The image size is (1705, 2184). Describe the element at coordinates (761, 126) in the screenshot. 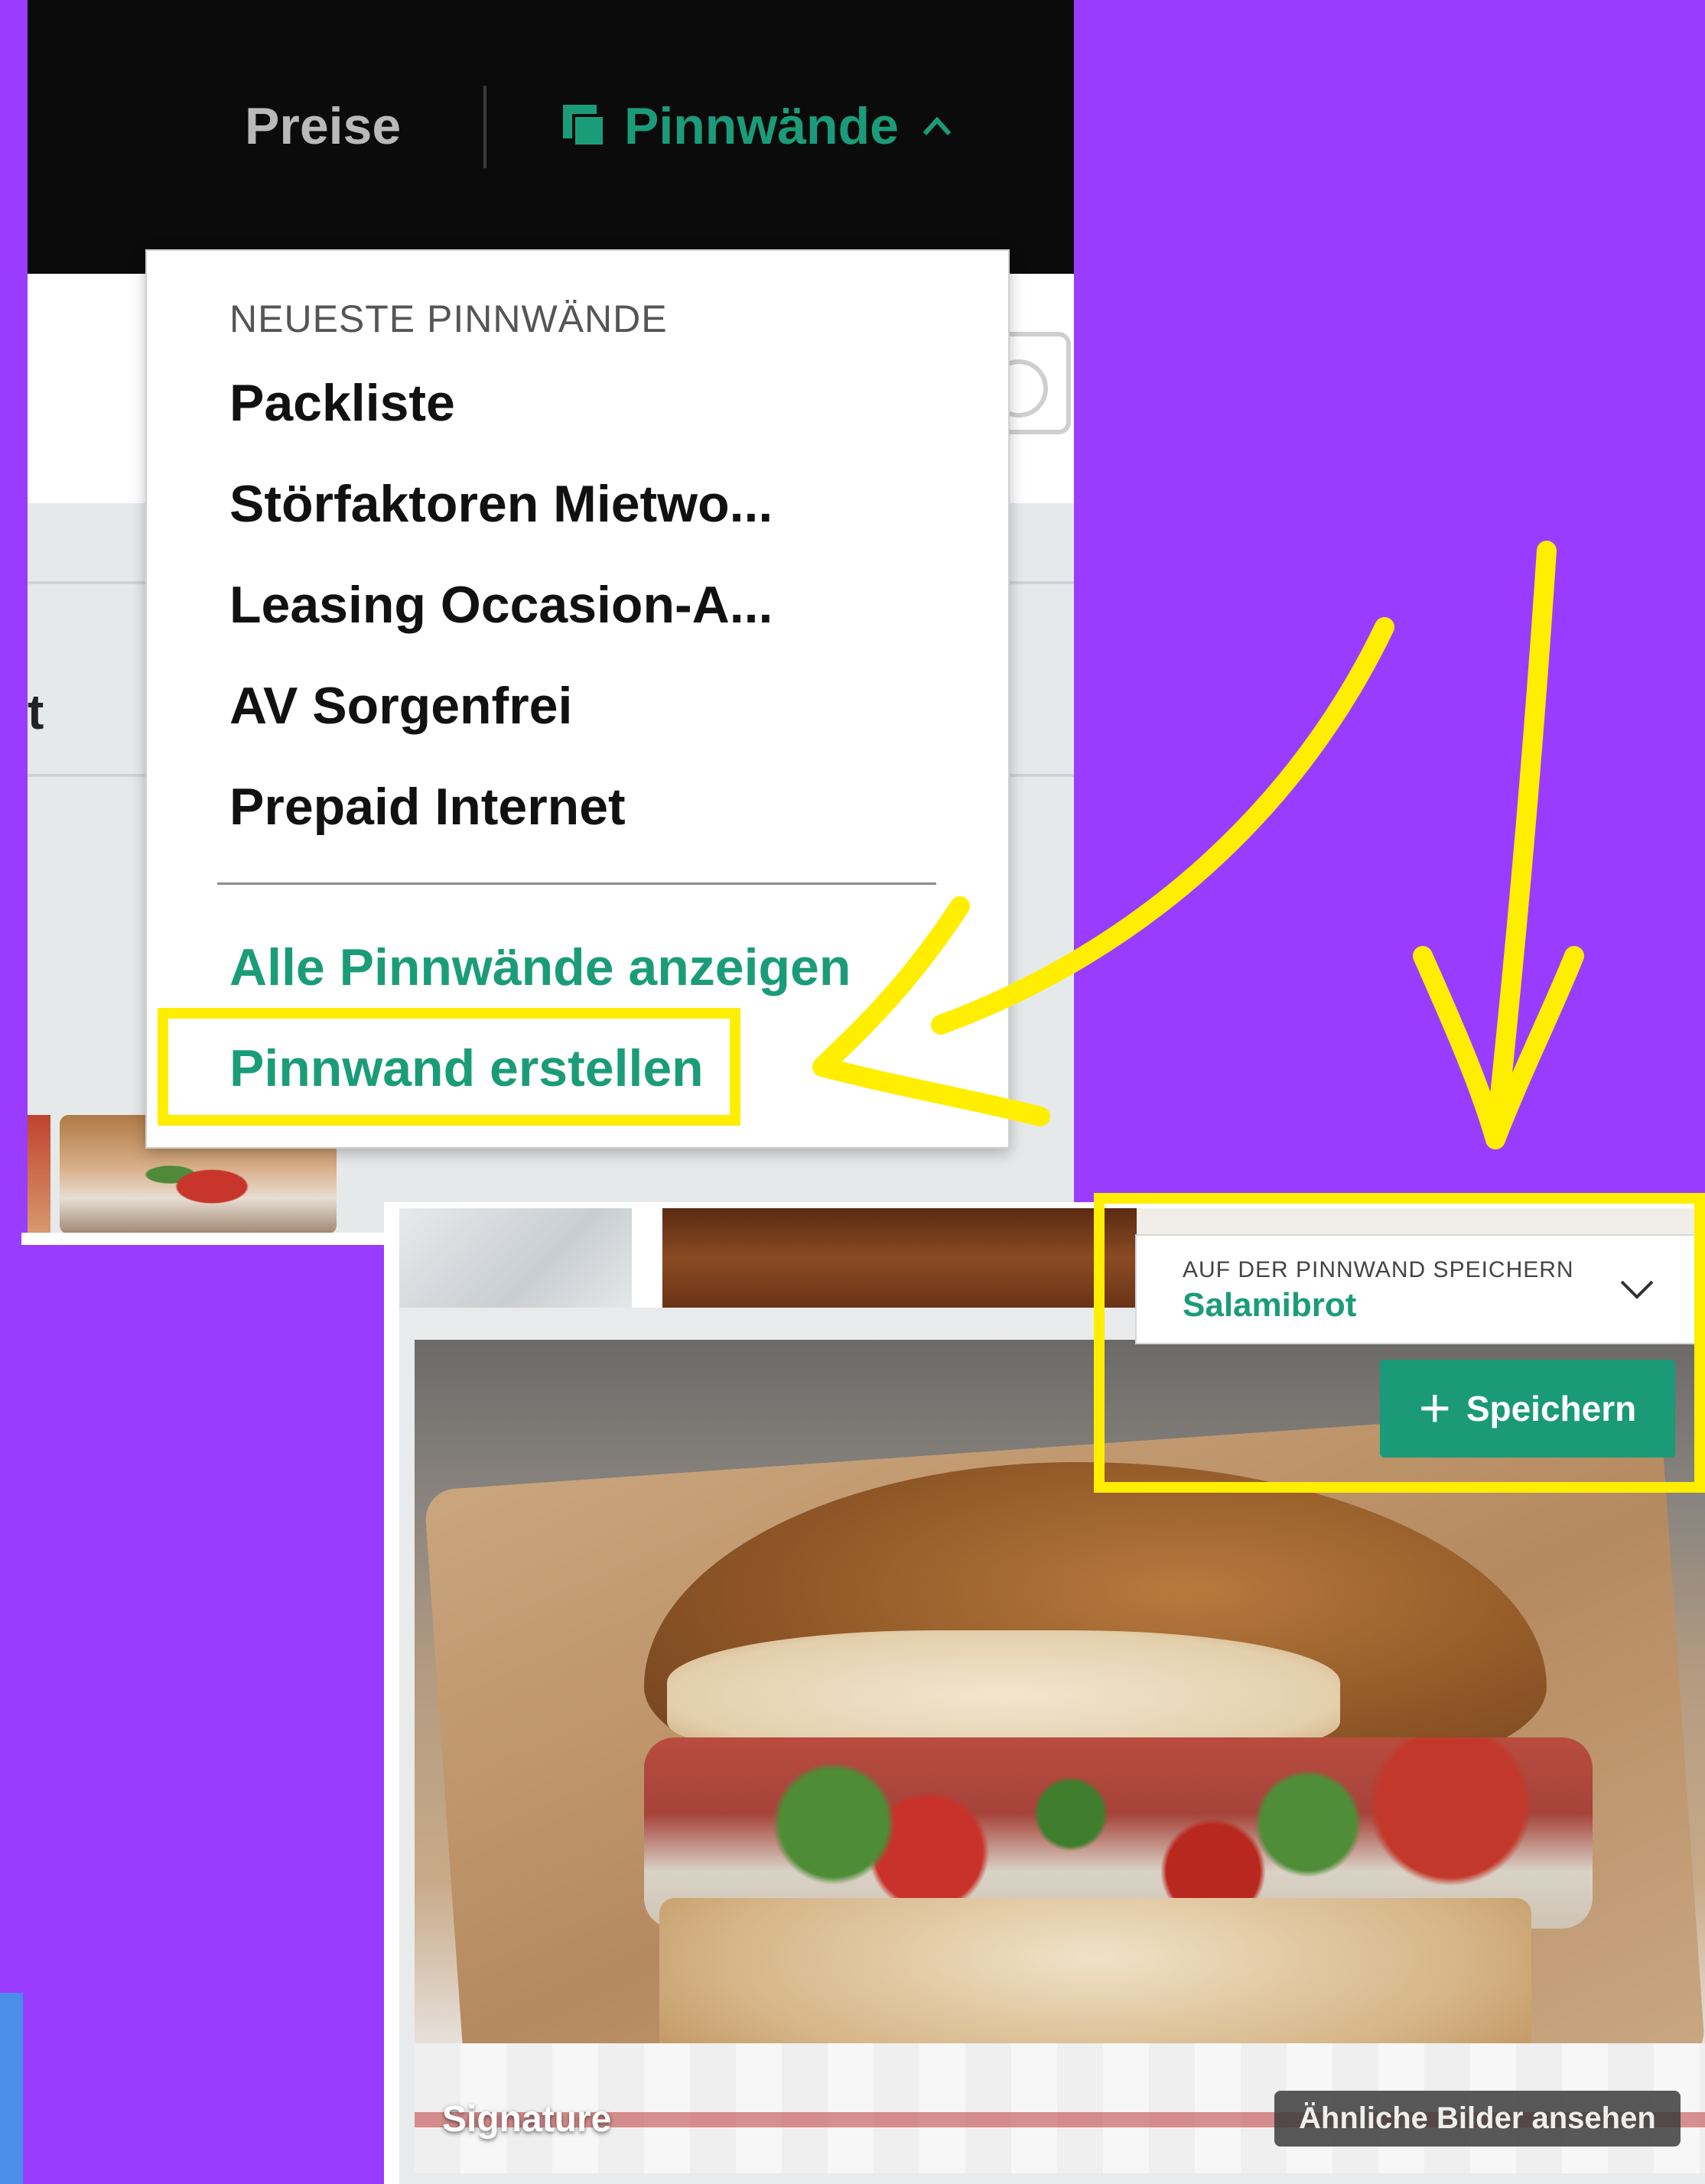

I see `nav-boards-label: Pinnwände` at that location.